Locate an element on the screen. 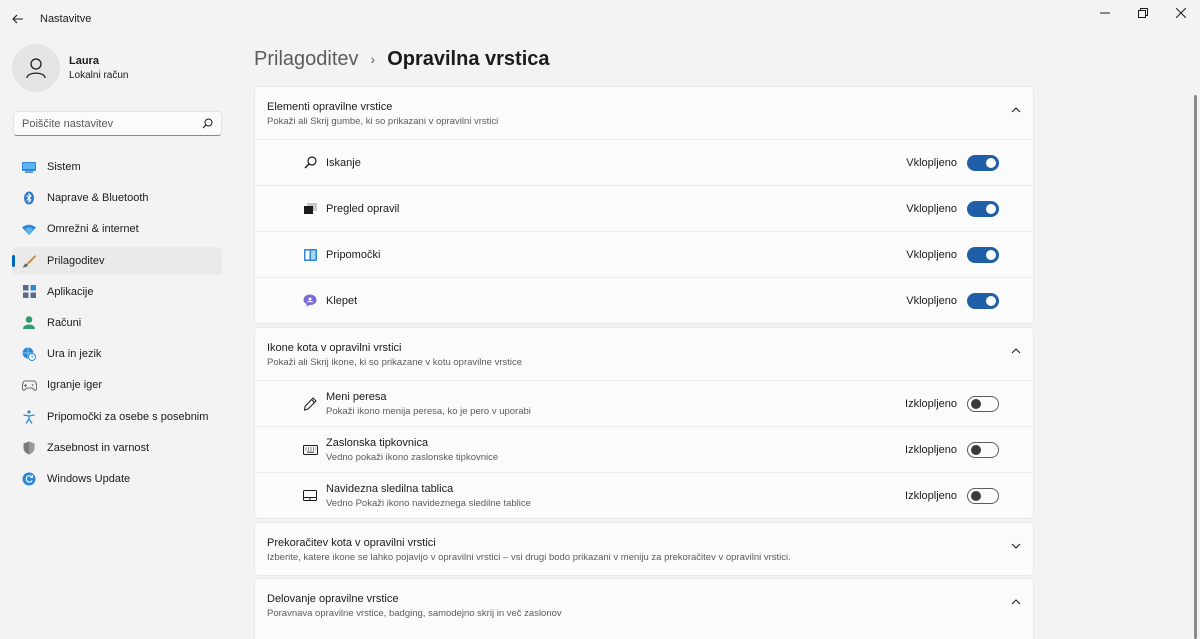  pen-menu-toggle is located at coordinates (983, 404).